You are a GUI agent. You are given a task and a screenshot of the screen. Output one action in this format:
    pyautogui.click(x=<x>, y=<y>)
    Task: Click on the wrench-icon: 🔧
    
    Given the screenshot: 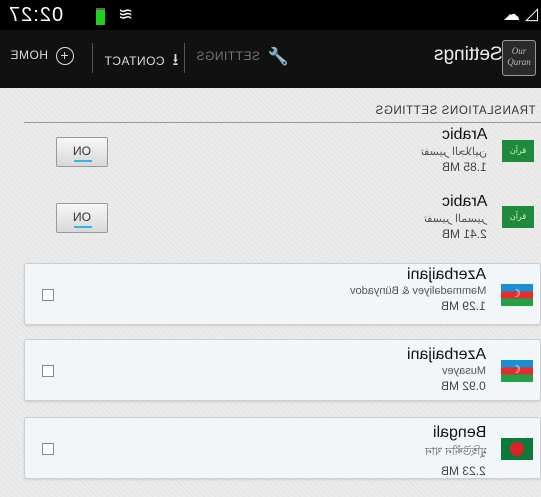 What is the action you would take?
    pyautogui.click(x=278, y=56)
    